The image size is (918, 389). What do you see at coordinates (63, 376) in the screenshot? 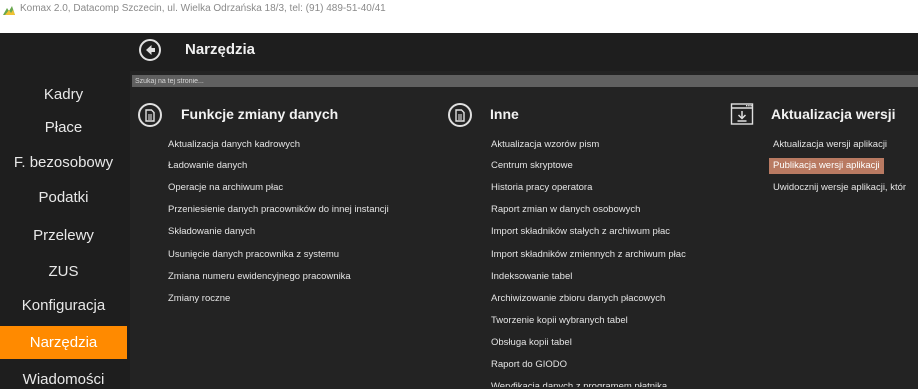
I see `sidebar-item-wiadomosci: Wiadomości` at bounding box center [63, 376].